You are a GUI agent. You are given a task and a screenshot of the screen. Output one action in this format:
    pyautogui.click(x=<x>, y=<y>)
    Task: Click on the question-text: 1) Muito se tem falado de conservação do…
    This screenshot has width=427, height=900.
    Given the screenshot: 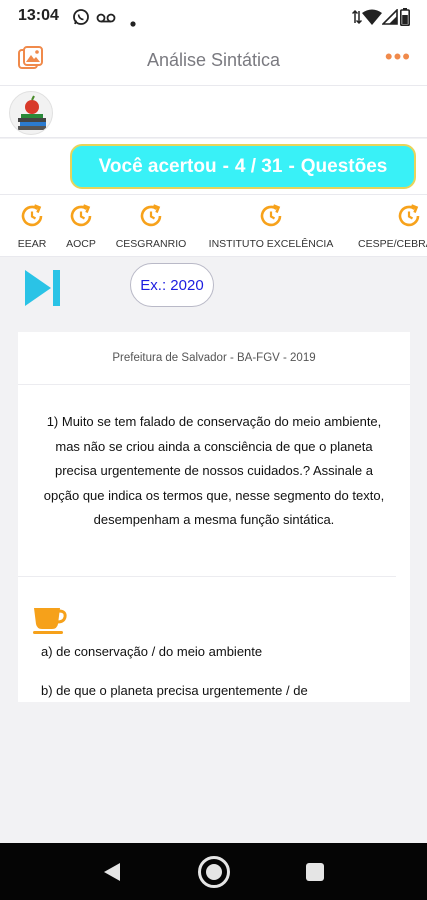 What is the action you would take?
    pyautogui.click(x=214, y=470)
    